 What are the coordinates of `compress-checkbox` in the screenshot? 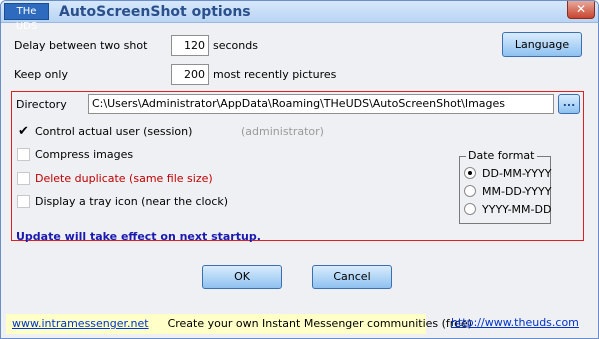 It's located at (23, 154).